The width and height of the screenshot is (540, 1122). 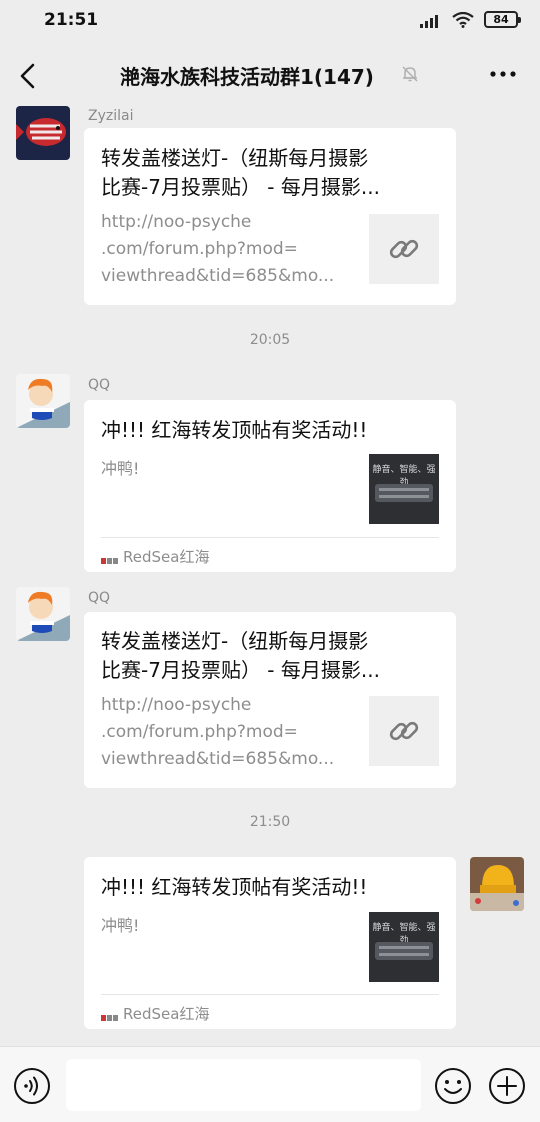 What do you see at coordinates (30, 76) in the screenshot?
I see `back-icon` at bounding box center [30, 76].